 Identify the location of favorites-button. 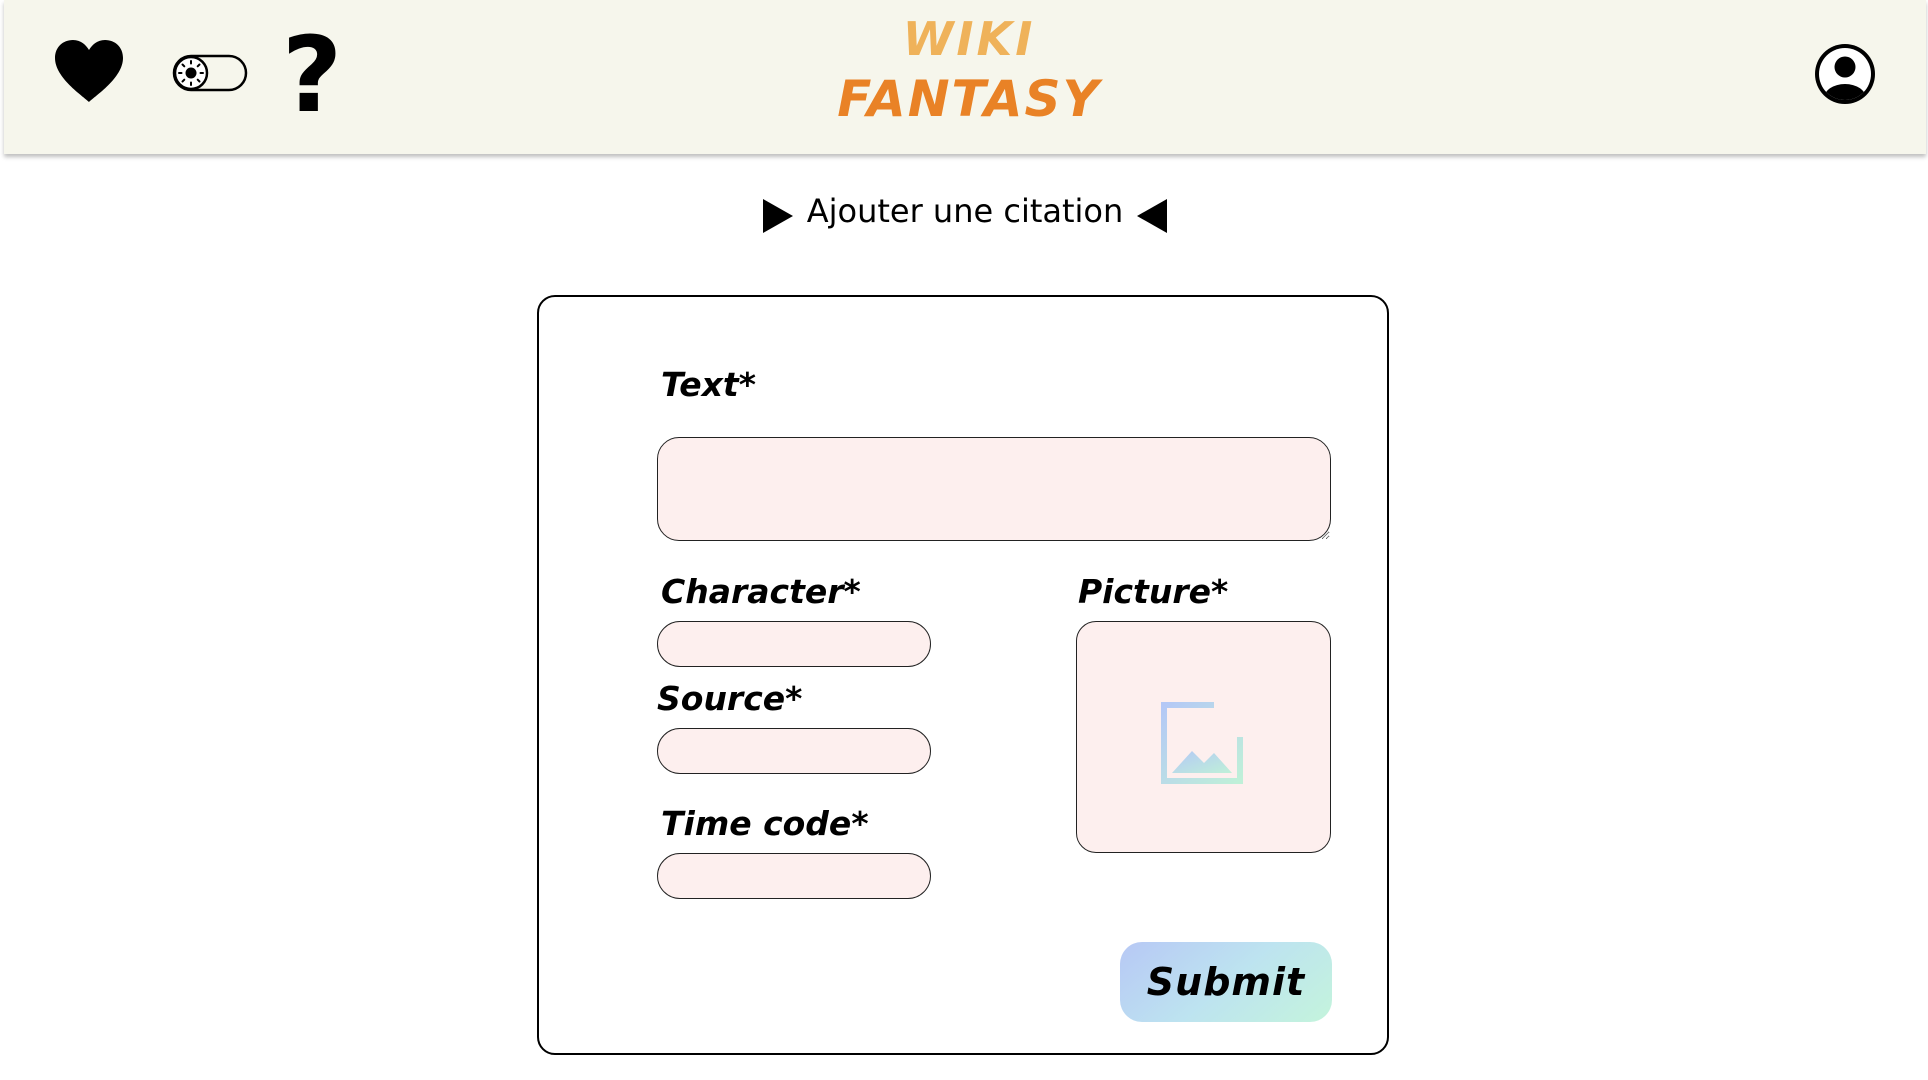
(89, 71).